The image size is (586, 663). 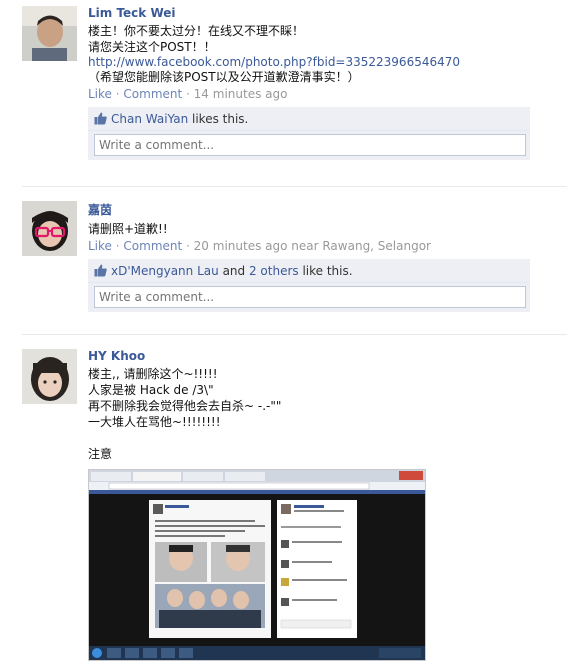 I want to click on post-text-line: （希望您能删除该POST以及公开道歉澄清事实！）, so click(x=224, y=77).